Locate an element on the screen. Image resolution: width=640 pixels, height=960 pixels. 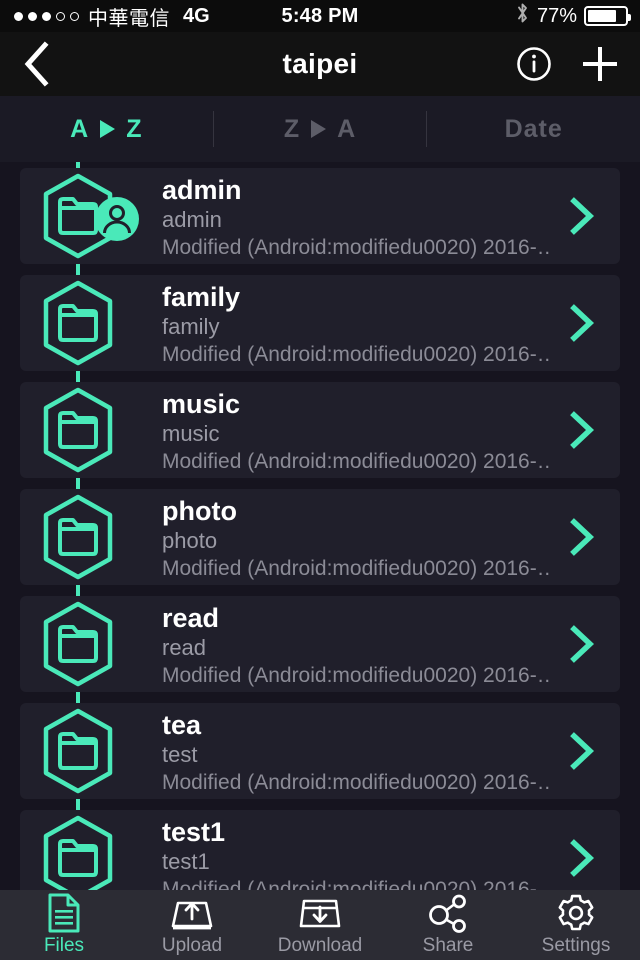
share-nodes-icon is located at coordinates (448, 913).